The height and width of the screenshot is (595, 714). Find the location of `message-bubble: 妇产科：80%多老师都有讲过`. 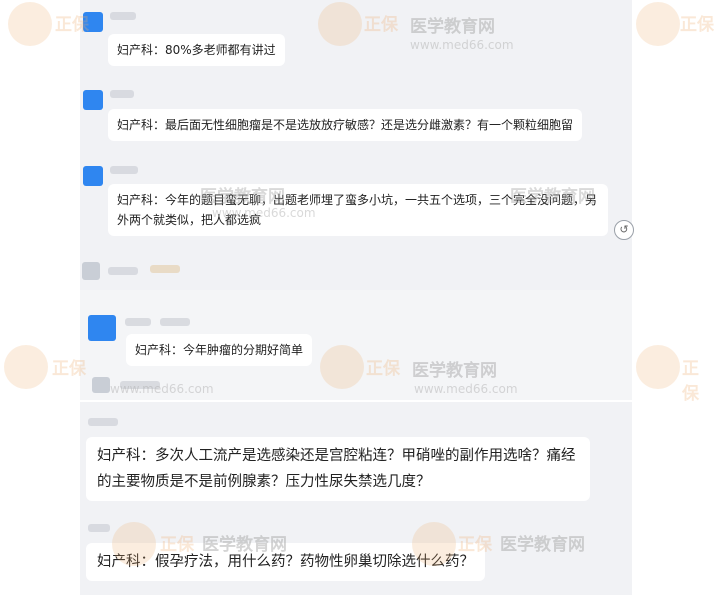

message-bubble: 妇产科：80%多老师都有讲过 is located at coordinates (196, 50).